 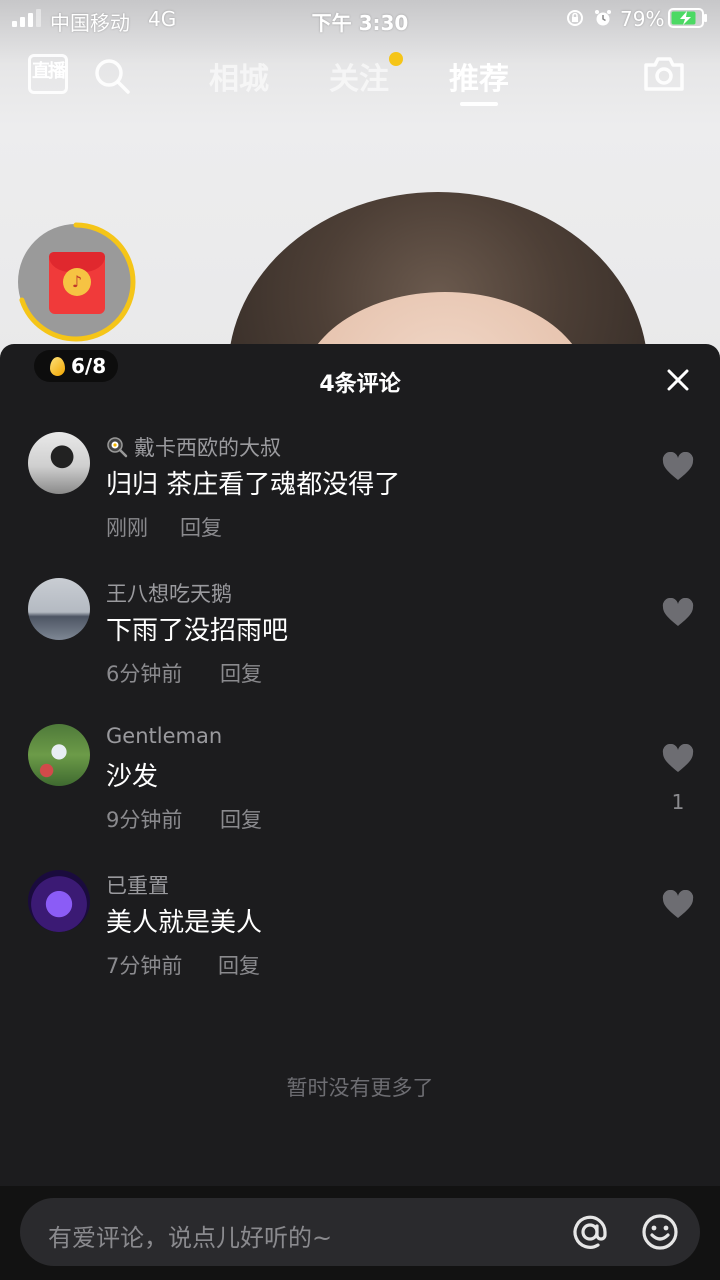 I want to click on comment-item: 王八想吃天鹅 下雨了没招雨吧 6分钟前 回复, so click(x=360, y=643).